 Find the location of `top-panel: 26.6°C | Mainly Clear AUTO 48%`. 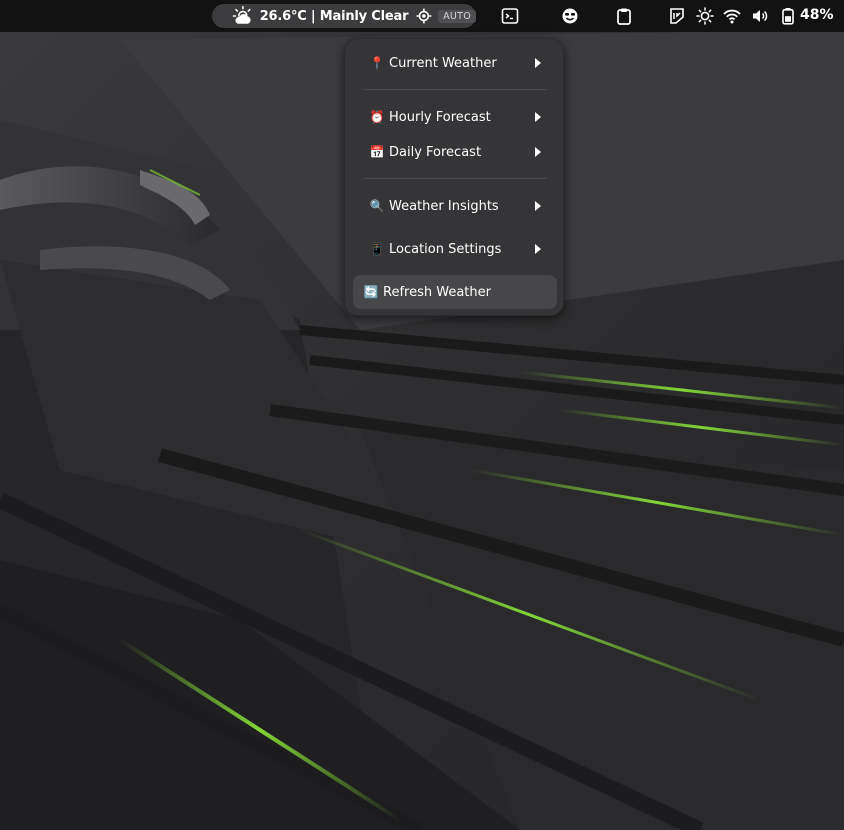

top-panel: 26.6°C | Mainly Clear AUTO 48% is located at coordinates (422, 16).